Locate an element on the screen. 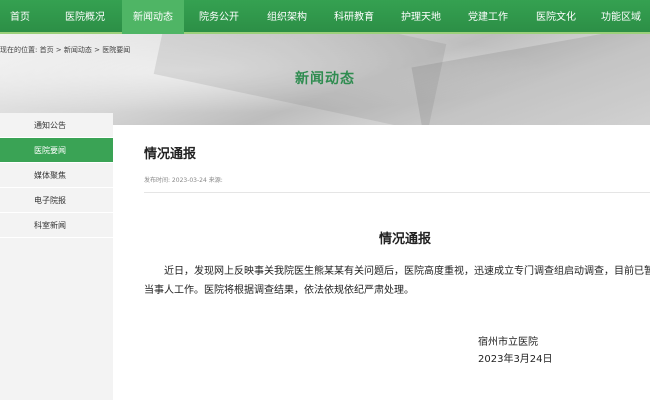 The width and height of the screenshot is (650, 400). divider is located at coordinates (397, 192).